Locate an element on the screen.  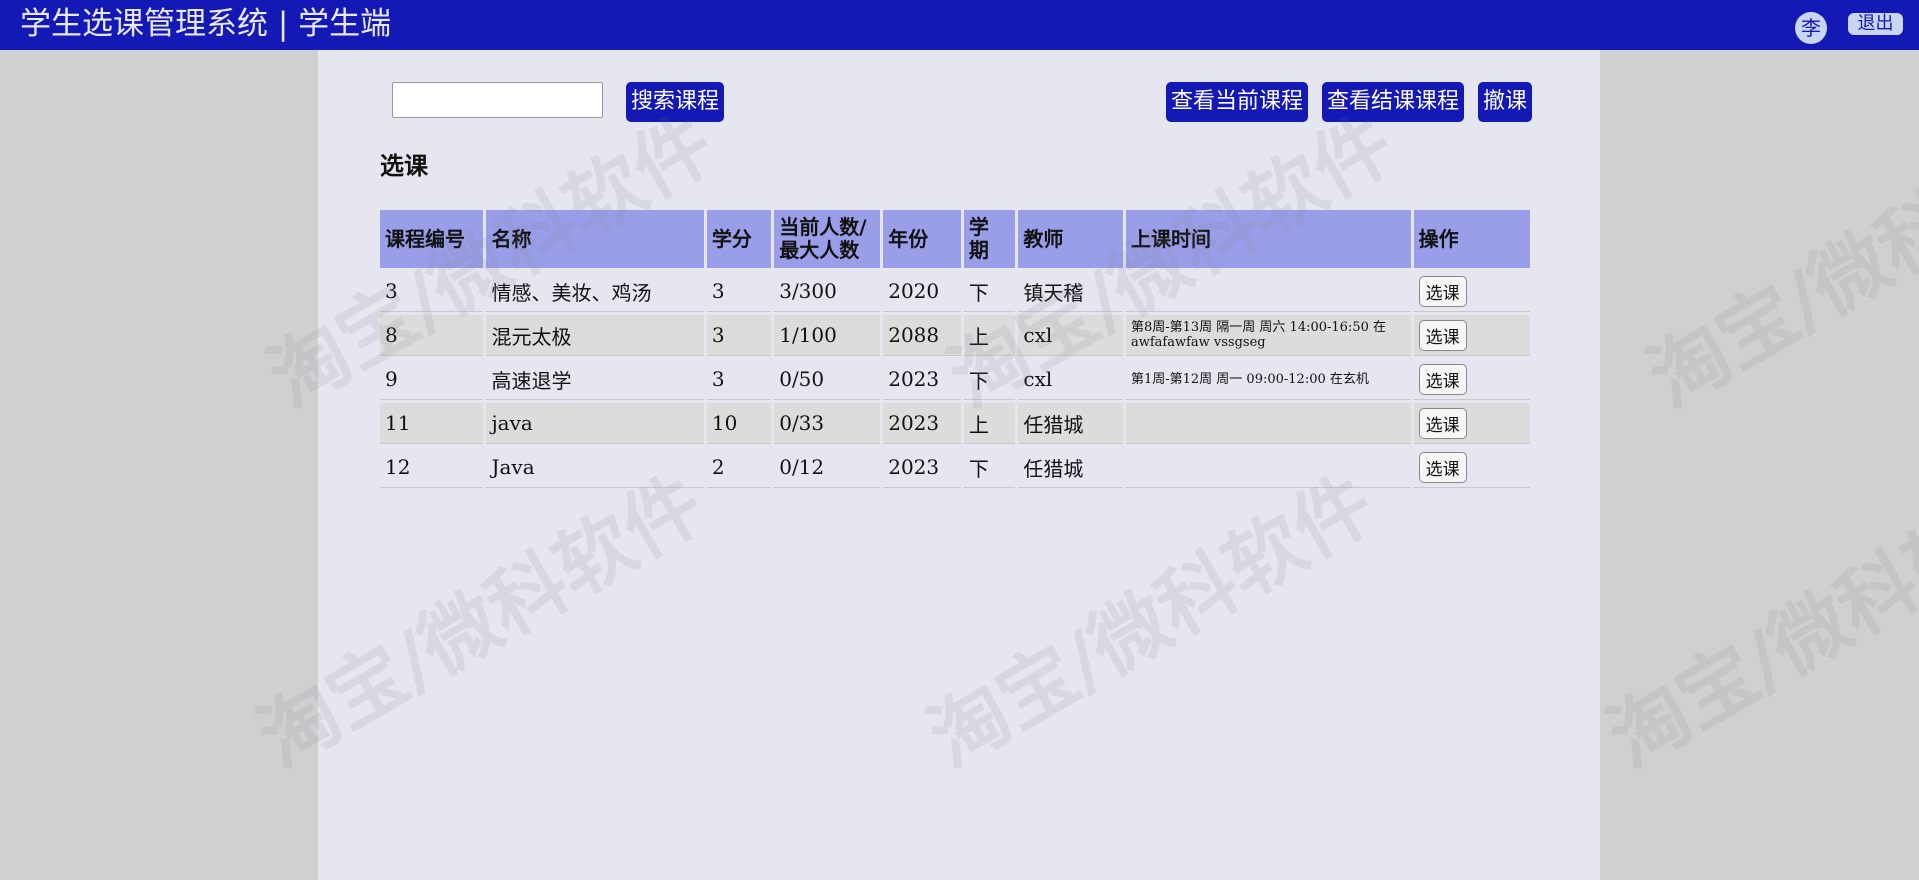
column-header-action: 操作 is located at coordinates (1471, 239).